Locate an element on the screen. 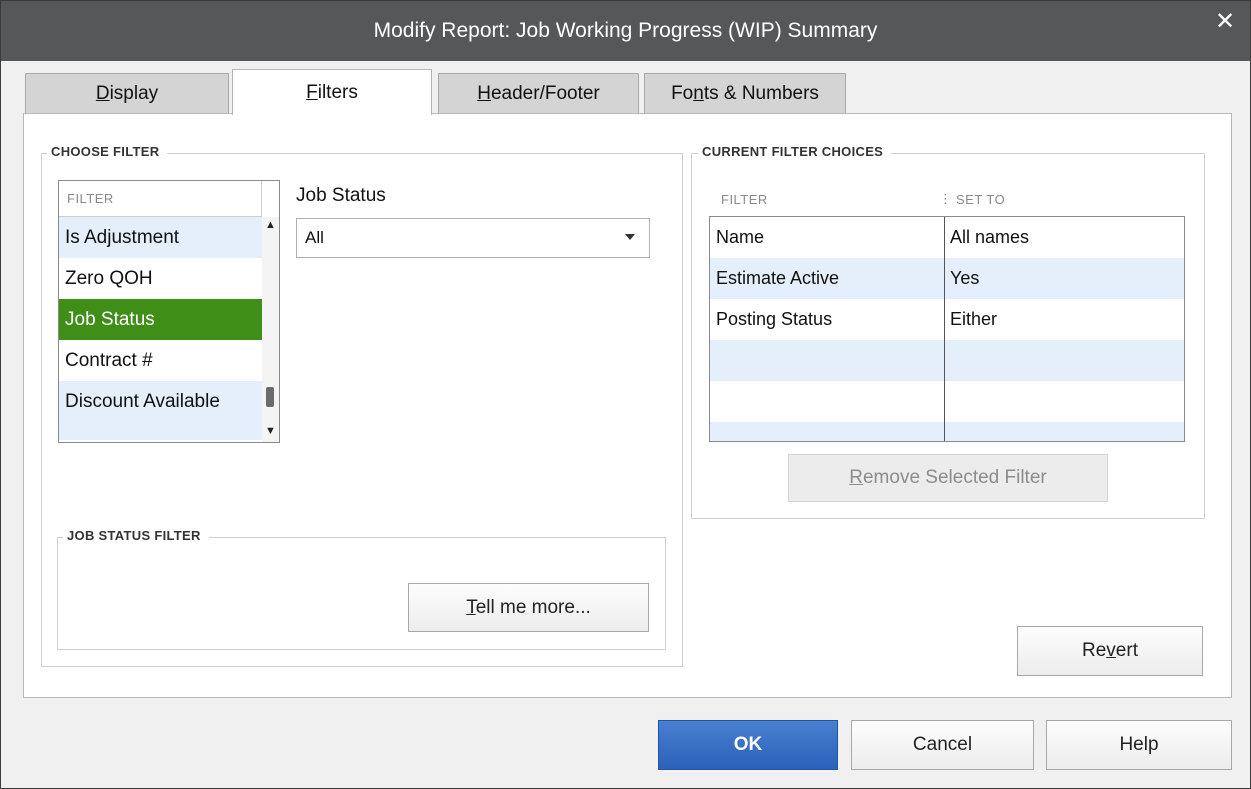 This screenshot has width=1251, height=789. tab-header-footer-label: Header/Footer is located at coordinates (538, 93).